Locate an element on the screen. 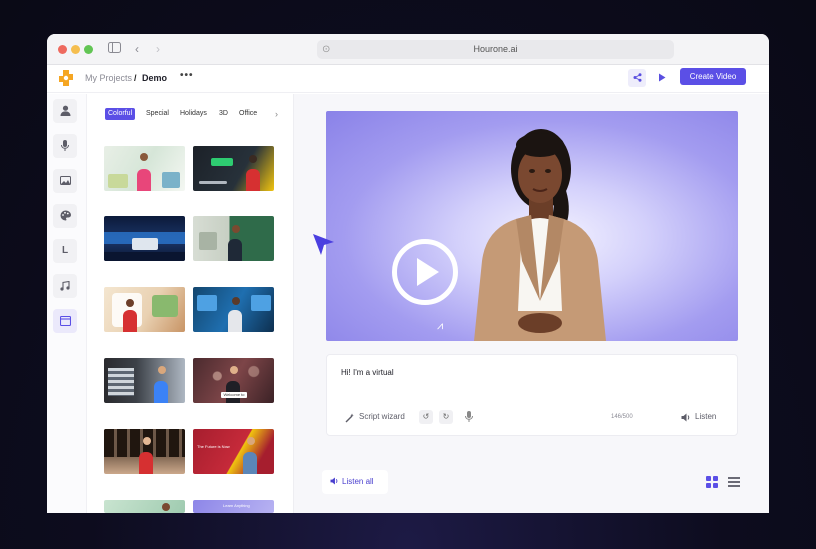 The image size is (816, 549). magic-wand-icon is located at coordinates (349, 418).